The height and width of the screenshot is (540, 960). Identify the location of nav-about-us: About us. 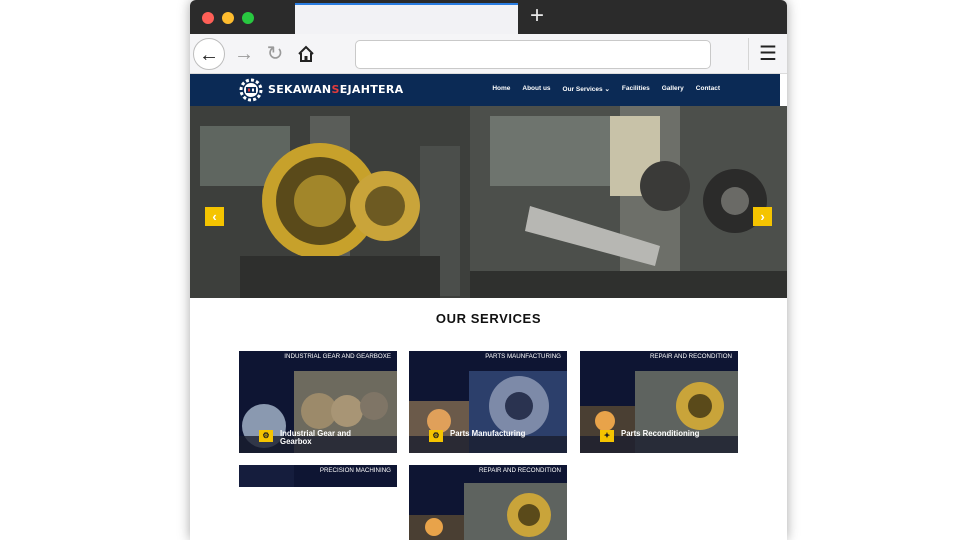
(536, 89).